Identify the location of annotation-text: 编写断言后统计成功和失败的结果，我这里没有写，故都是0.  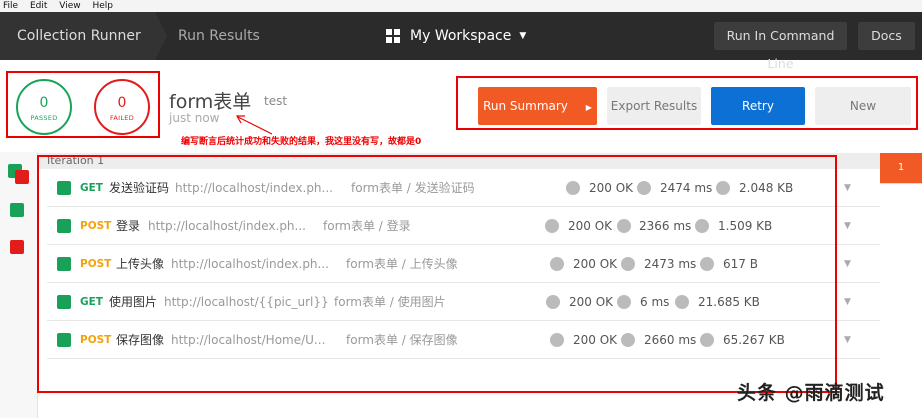
(301, 142).